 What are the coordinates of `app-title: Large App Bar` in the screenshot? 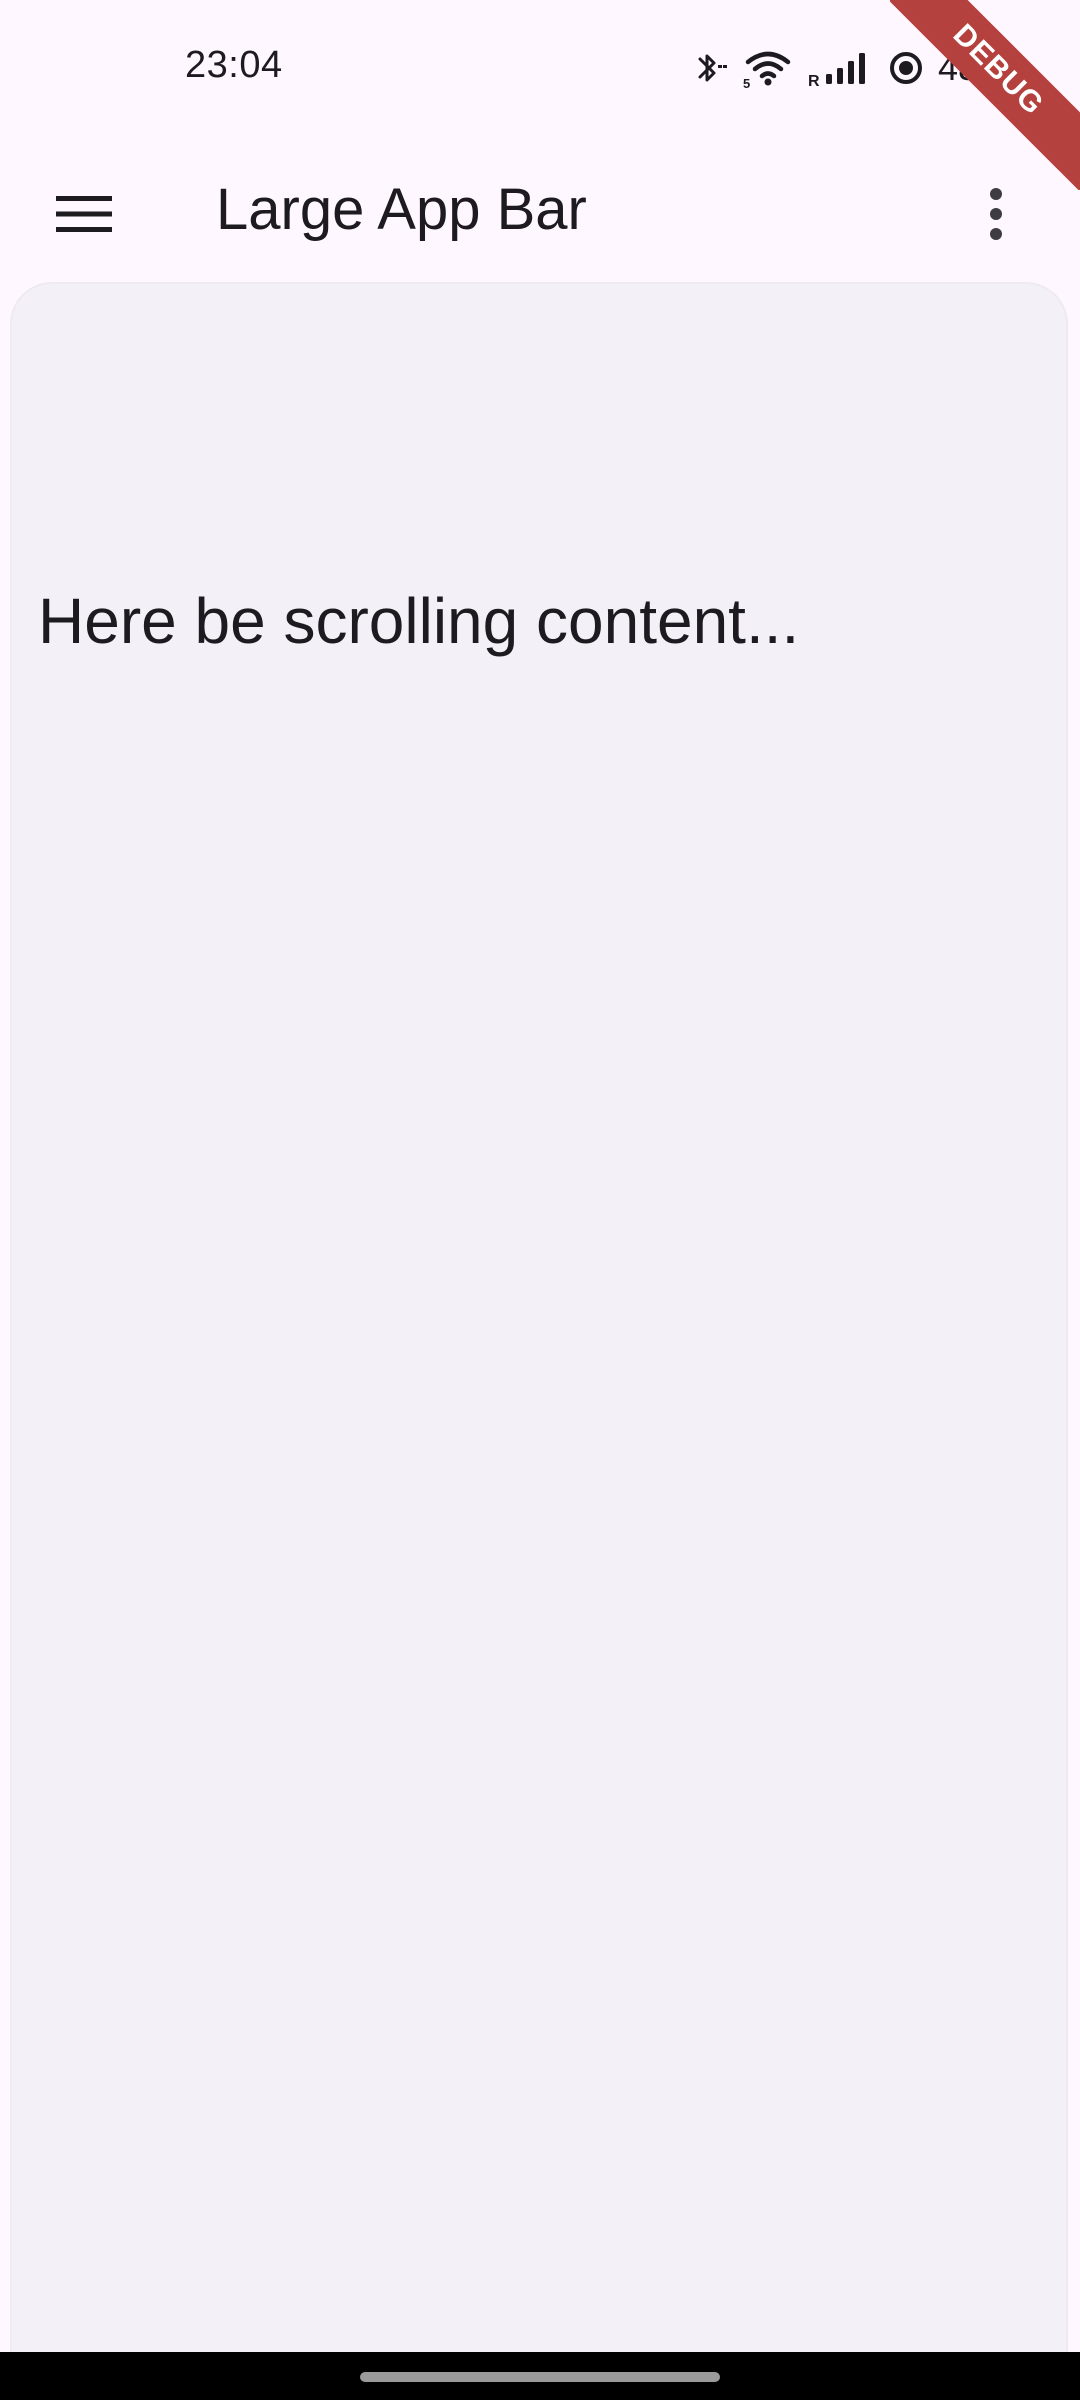 It's located at (401, 209).